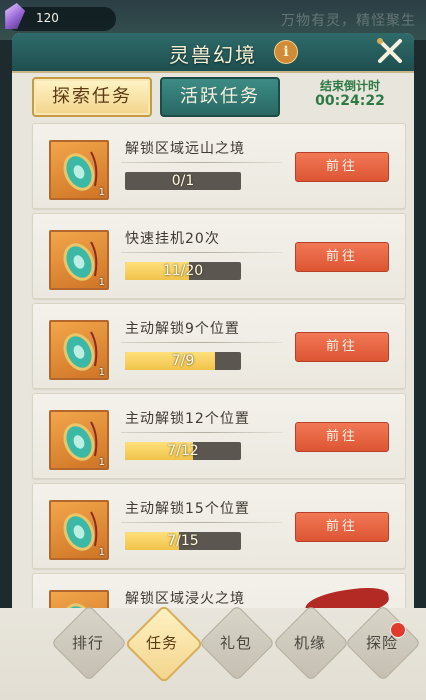  What do you see at coordinates (88, 642) in the screenshot?
I see `nav-label-ranking: 排行` at bounding box center [88, 642].